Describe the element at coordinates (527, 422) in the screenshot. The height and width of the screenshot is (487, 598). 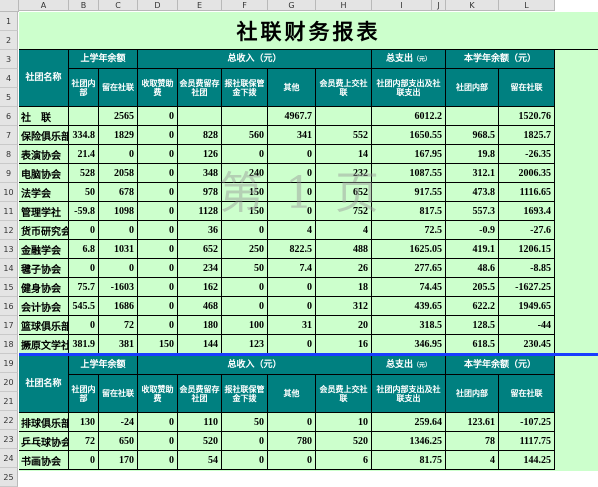
I see `table-cell-l: -107.25` at that location.